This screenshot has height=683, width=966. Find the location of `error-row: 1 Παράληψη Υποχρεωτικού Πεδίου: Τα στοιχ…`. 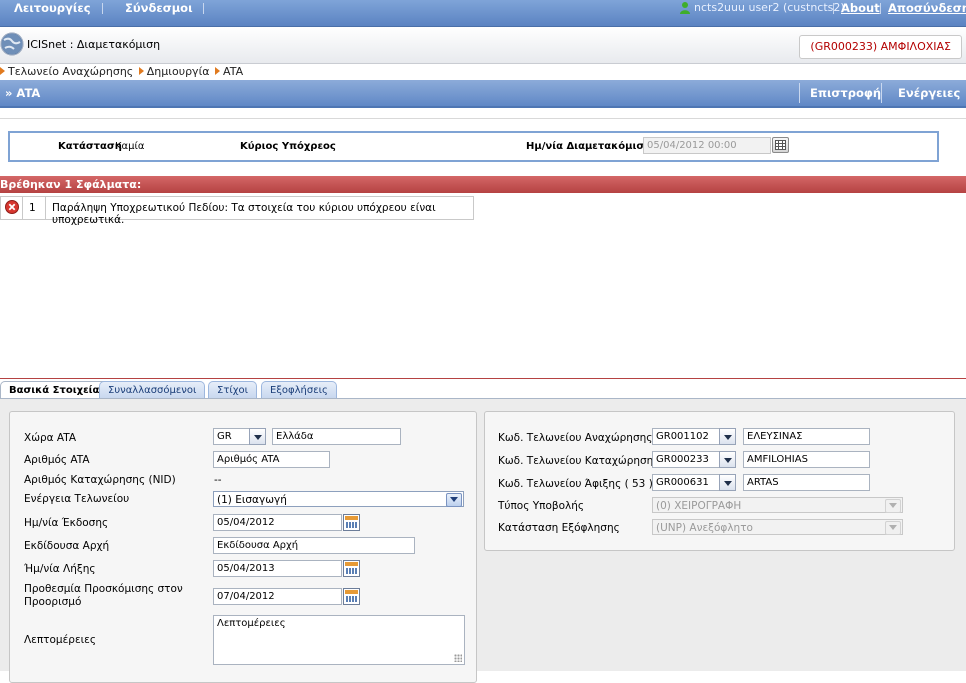

error-row: 1 Παράληψη Υποχρεωτικού Πεδίου: Τα στοιχ… is located at coordinates (237, 211).